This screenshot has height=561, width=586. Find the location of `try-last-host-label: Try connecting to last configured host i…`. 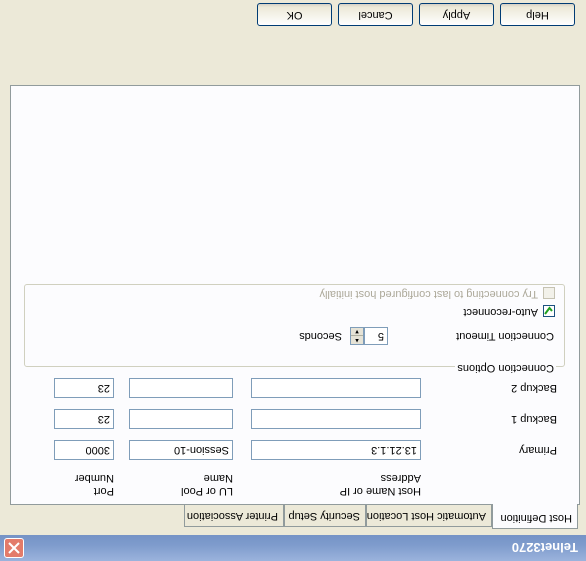

try-last-host-label: Try connecting to last configured host i… is located at coordinates (428, 294).